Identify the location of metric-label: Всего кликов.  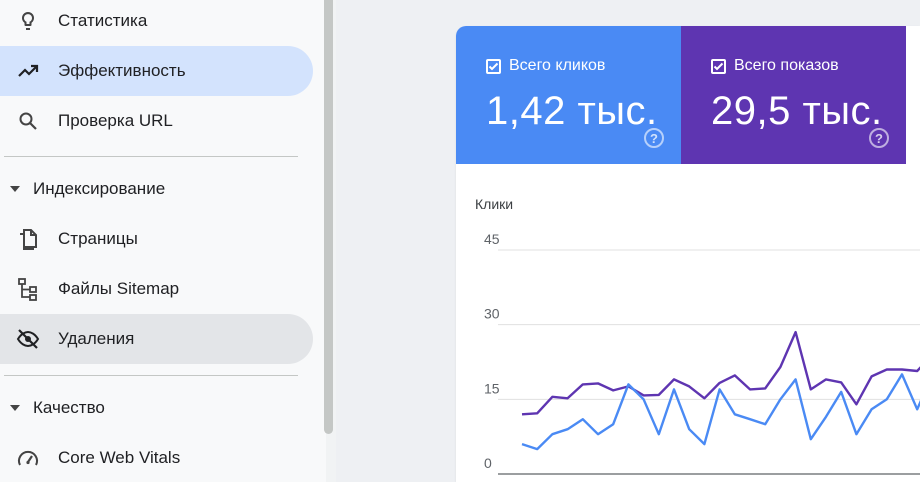
(557, 65).